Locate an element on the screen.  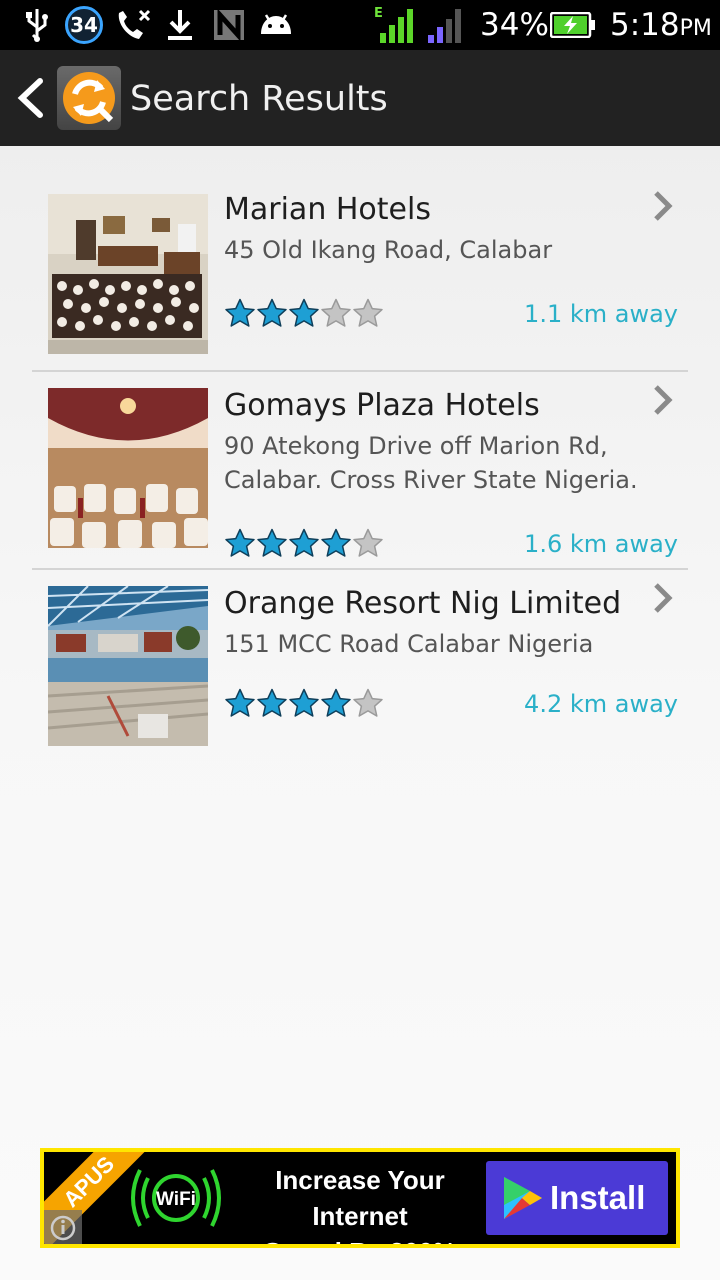
status-bar: 34 E 34% 5:18PM is located at coordinates (360, 25).